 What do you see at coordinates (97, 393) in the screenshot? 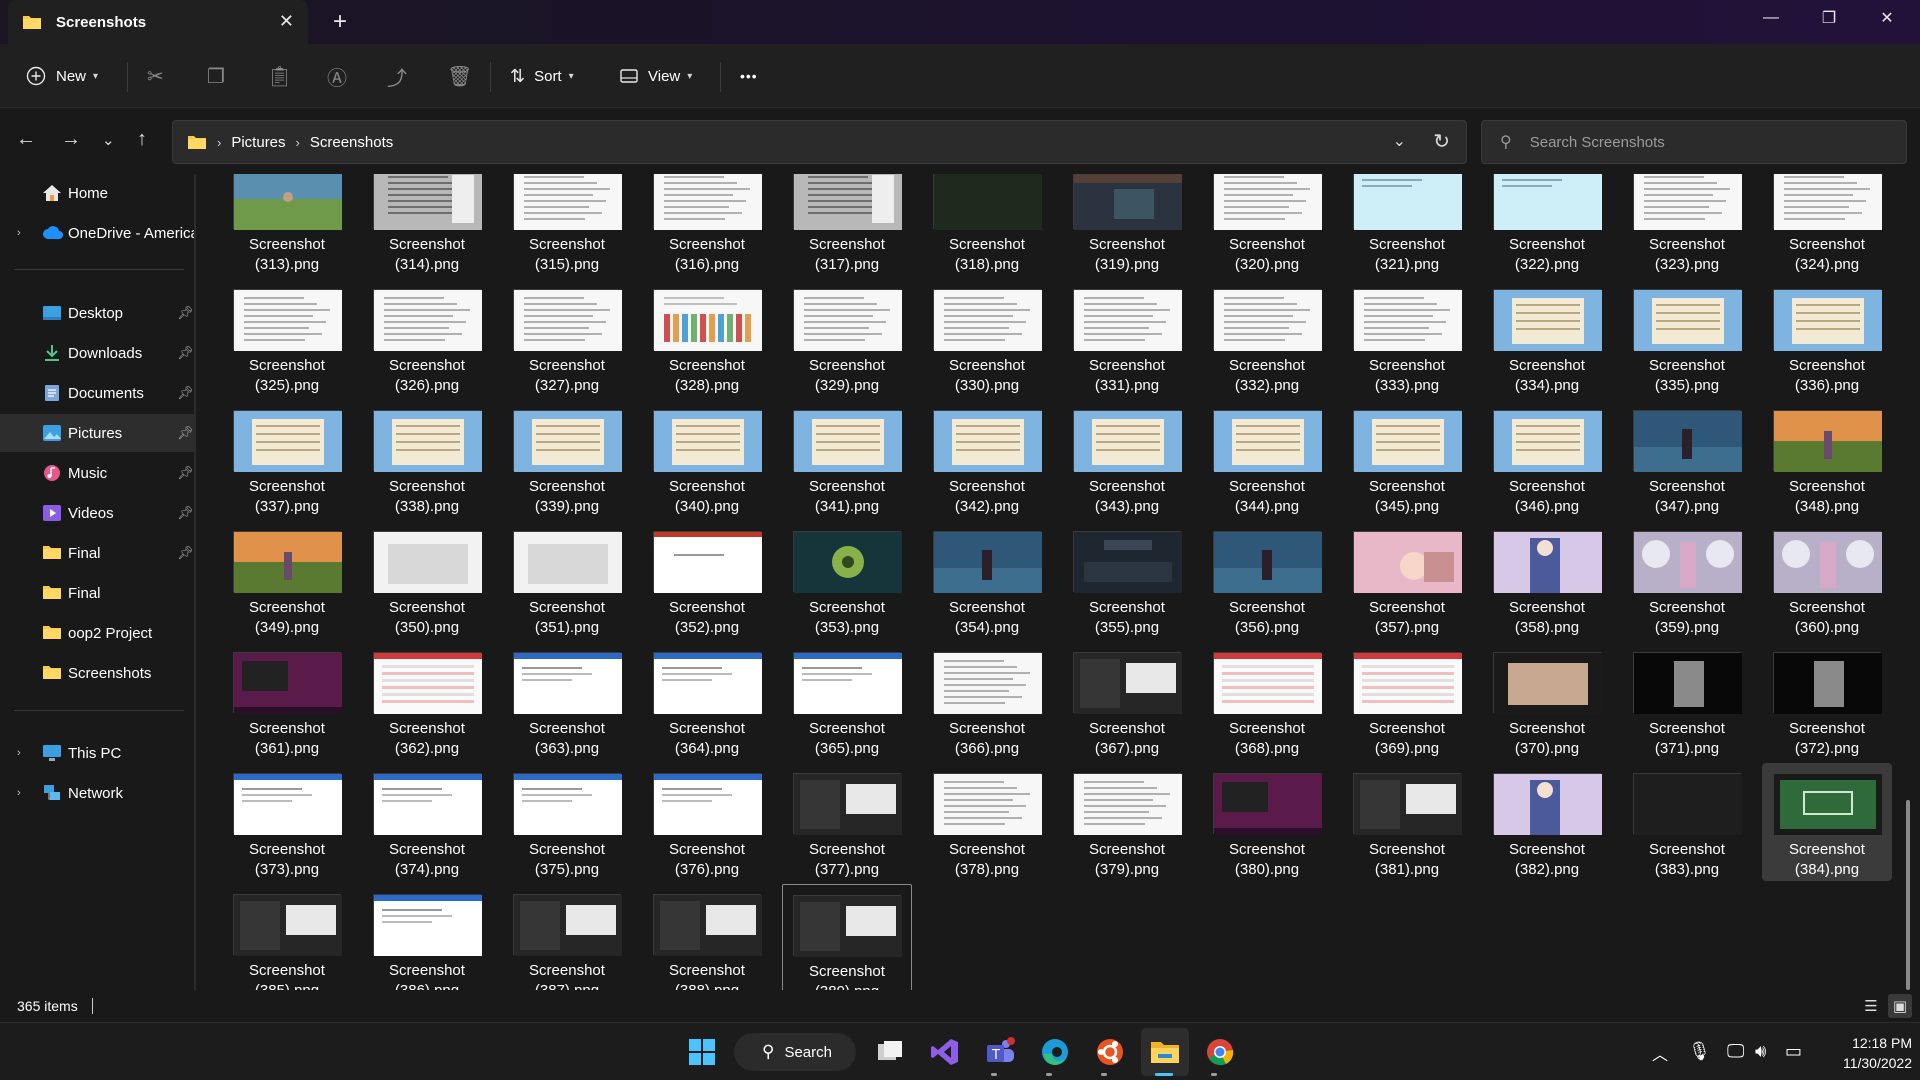
I see `sidebar-item-documents: Documents 📌︎` at bounding box center [97, 393].